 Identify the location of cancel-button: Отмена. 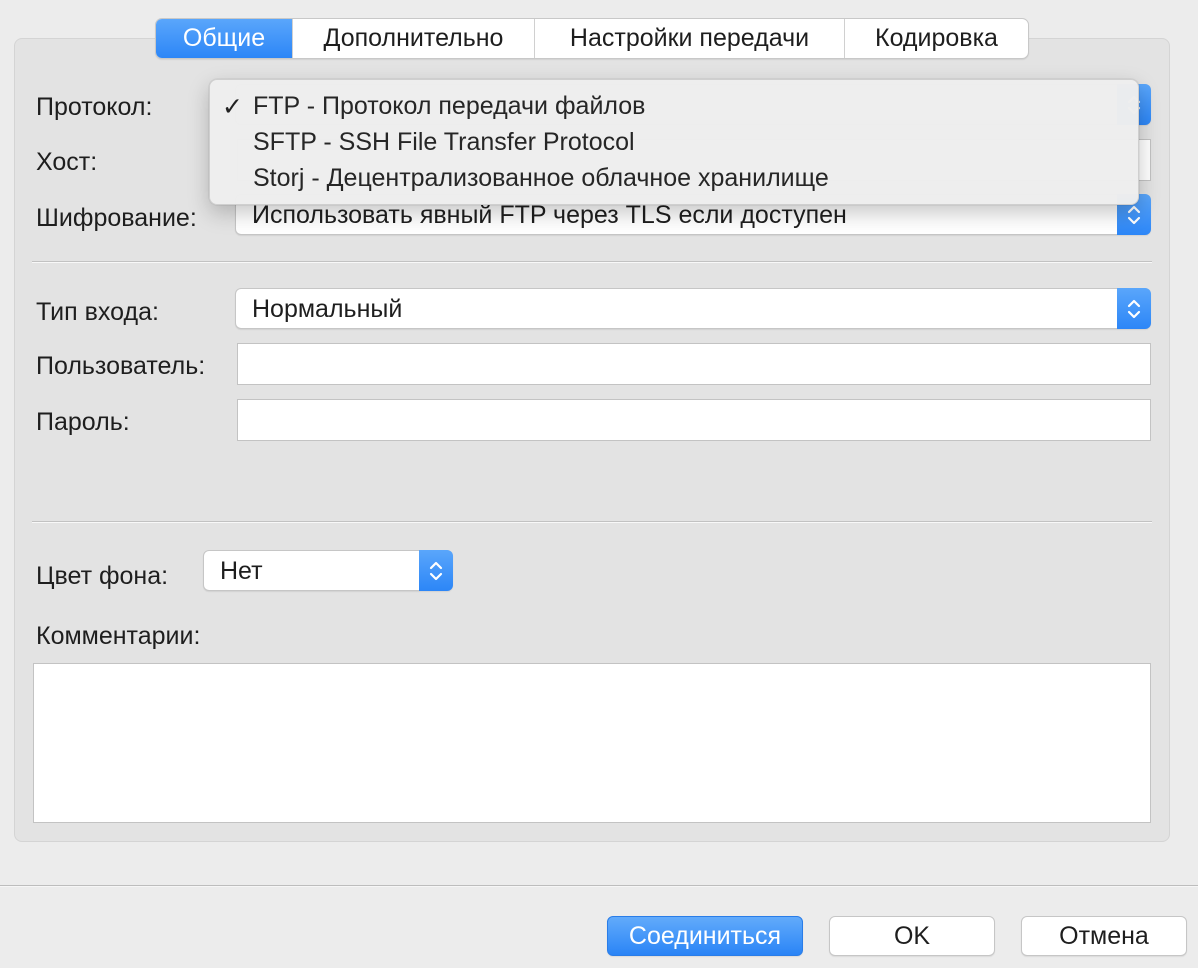
(1104, 936).